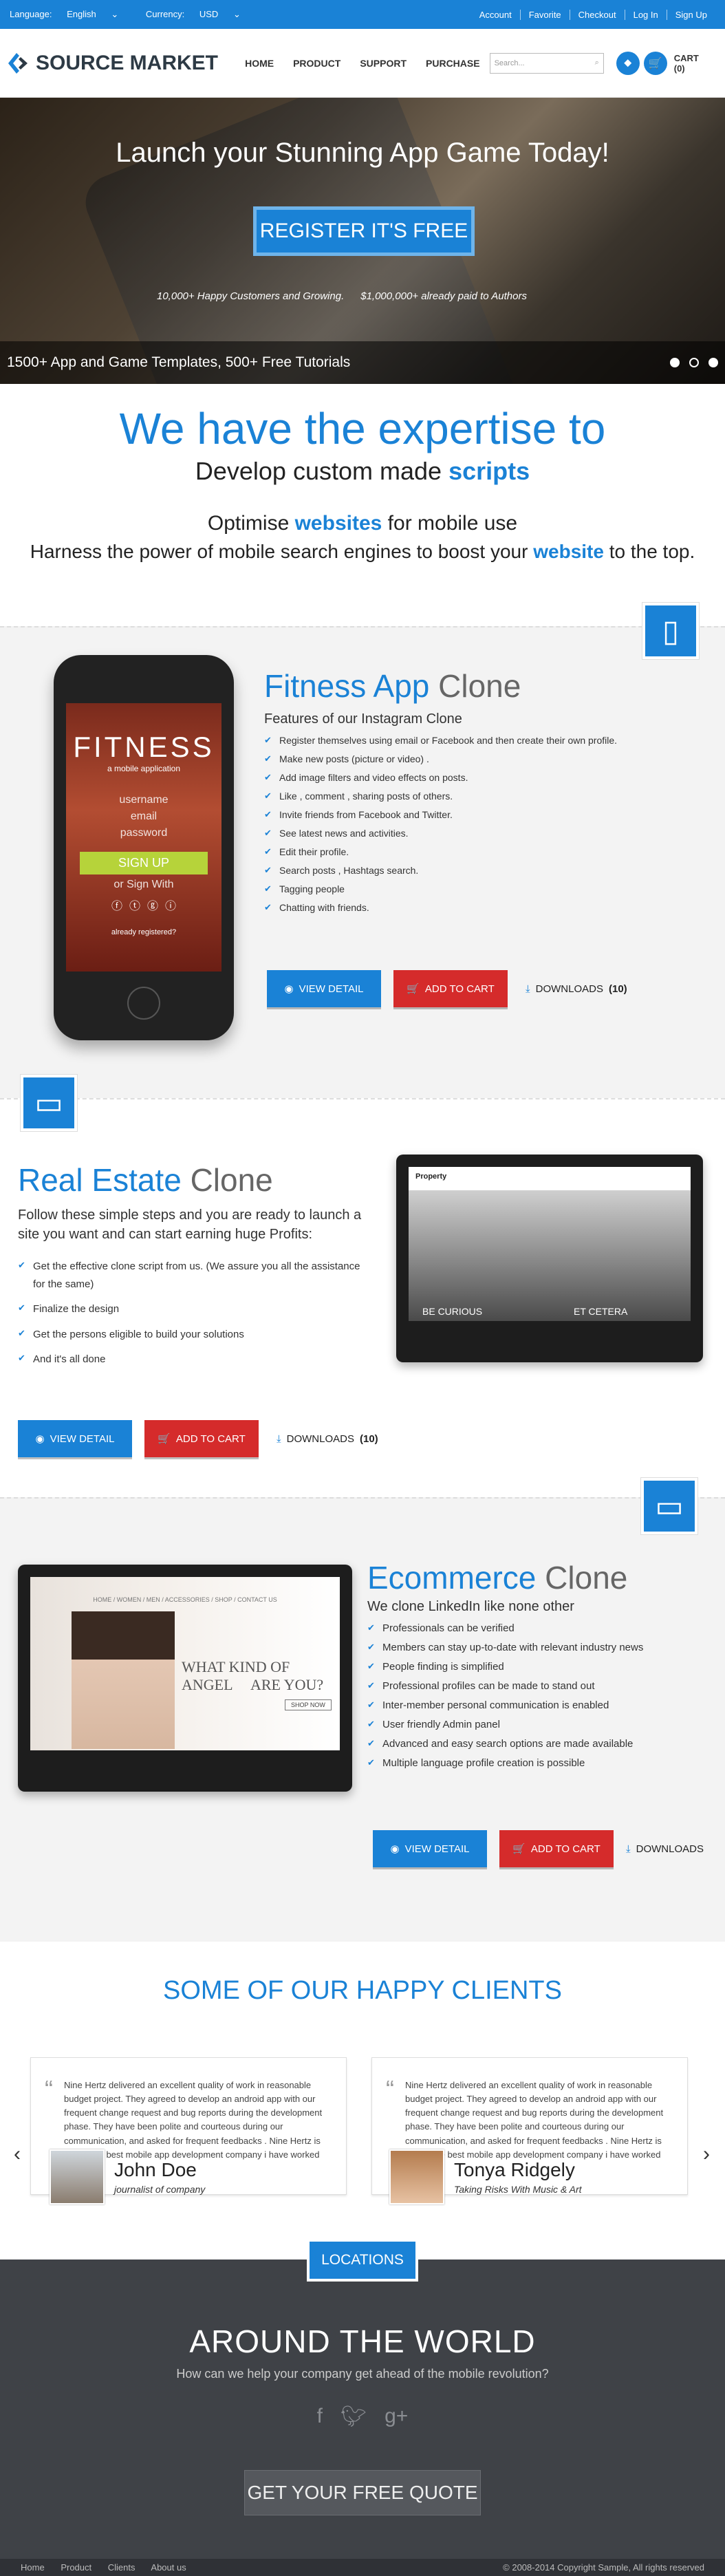 The width and height of the screenshot is (725, 2576). I want to click on real-estate-actions: ◉ VIEW DETAIL 🛒 ADD TO CART ⤓ DOWNLOADS (10), so click(198, 1438).